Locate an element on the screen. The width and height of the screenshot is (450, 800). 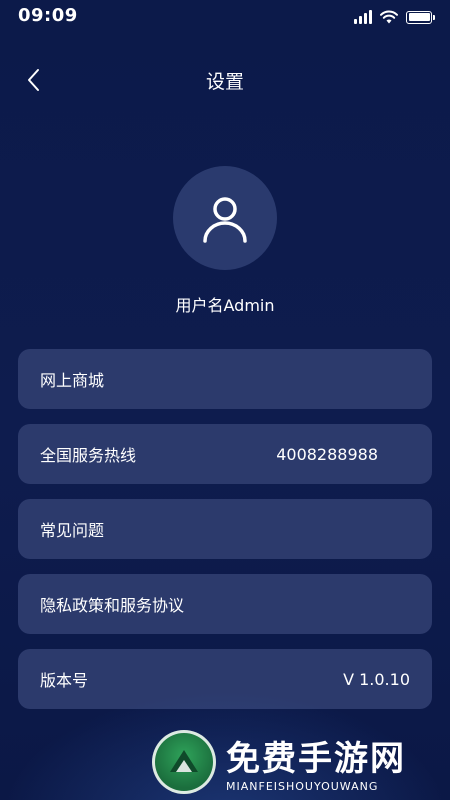
menu-item-label: 常见问题 is located at coordinates (72, 530).